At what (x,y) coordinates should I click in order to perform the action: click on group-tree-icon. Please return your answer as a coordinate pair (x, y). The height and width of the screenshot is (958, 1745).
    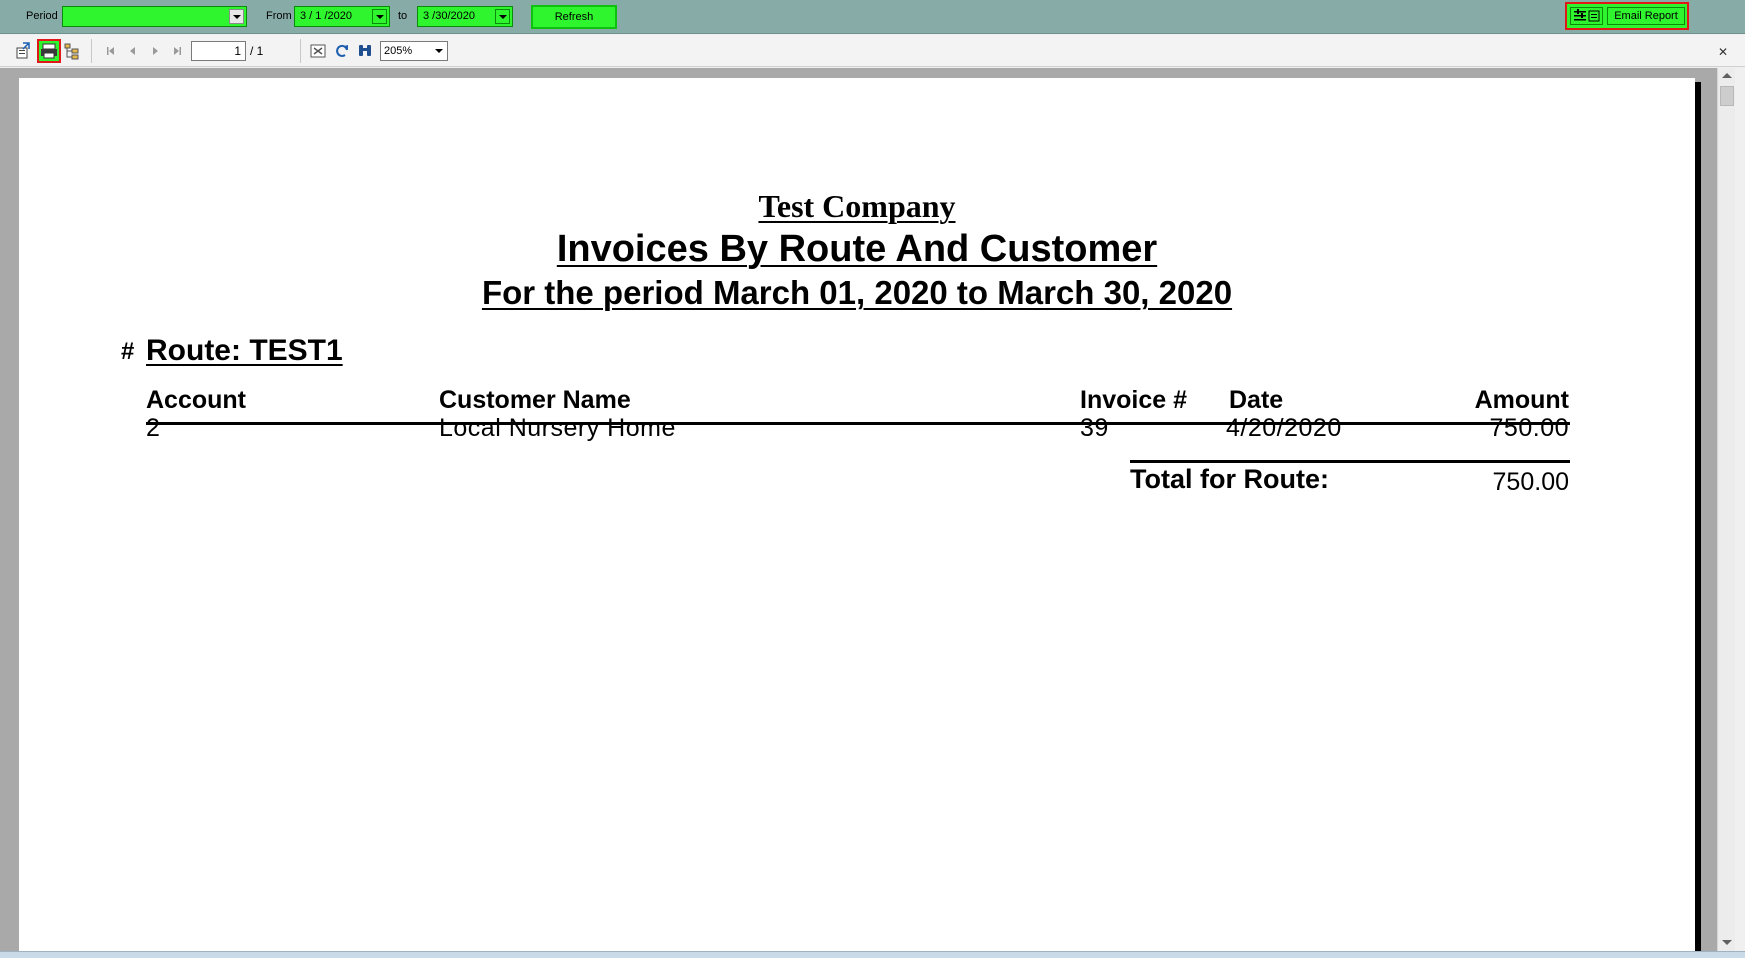
    Looking at the image, I should click on (72, 51).